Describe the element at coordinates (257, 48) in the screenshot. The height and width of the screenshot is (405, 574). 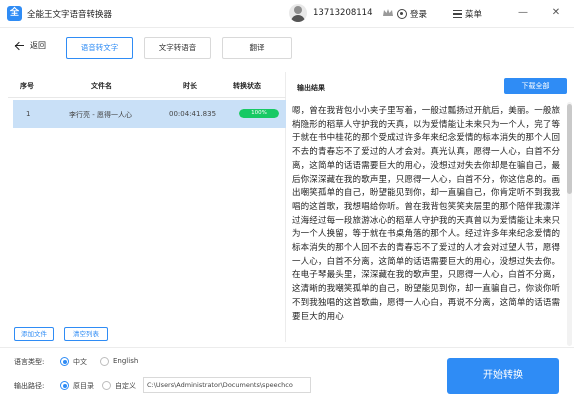
I see `tab-translate: 翻译` at that location.